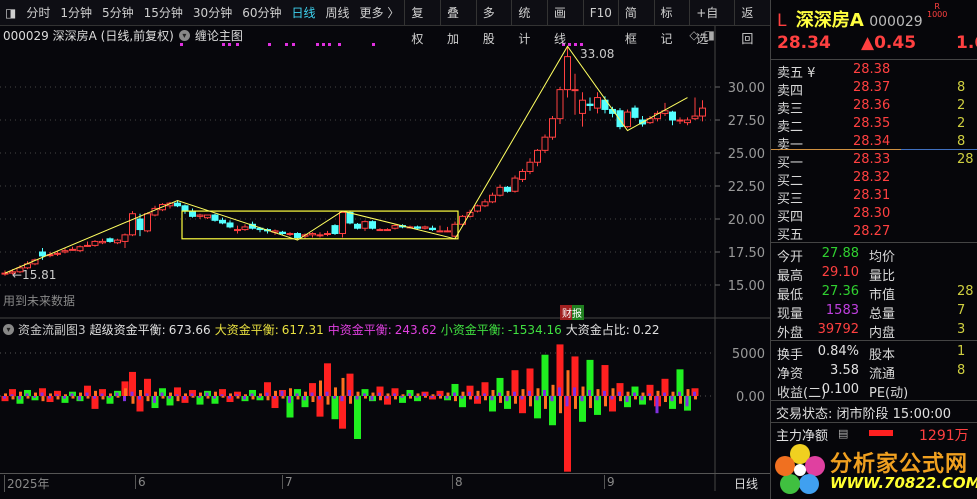 The height and width of the screenshot is (499, 977). What do you see at coordinates (635, 23) in the screenshot?
I see `toolbar-button: 简框` at bounding box center [635, 23].